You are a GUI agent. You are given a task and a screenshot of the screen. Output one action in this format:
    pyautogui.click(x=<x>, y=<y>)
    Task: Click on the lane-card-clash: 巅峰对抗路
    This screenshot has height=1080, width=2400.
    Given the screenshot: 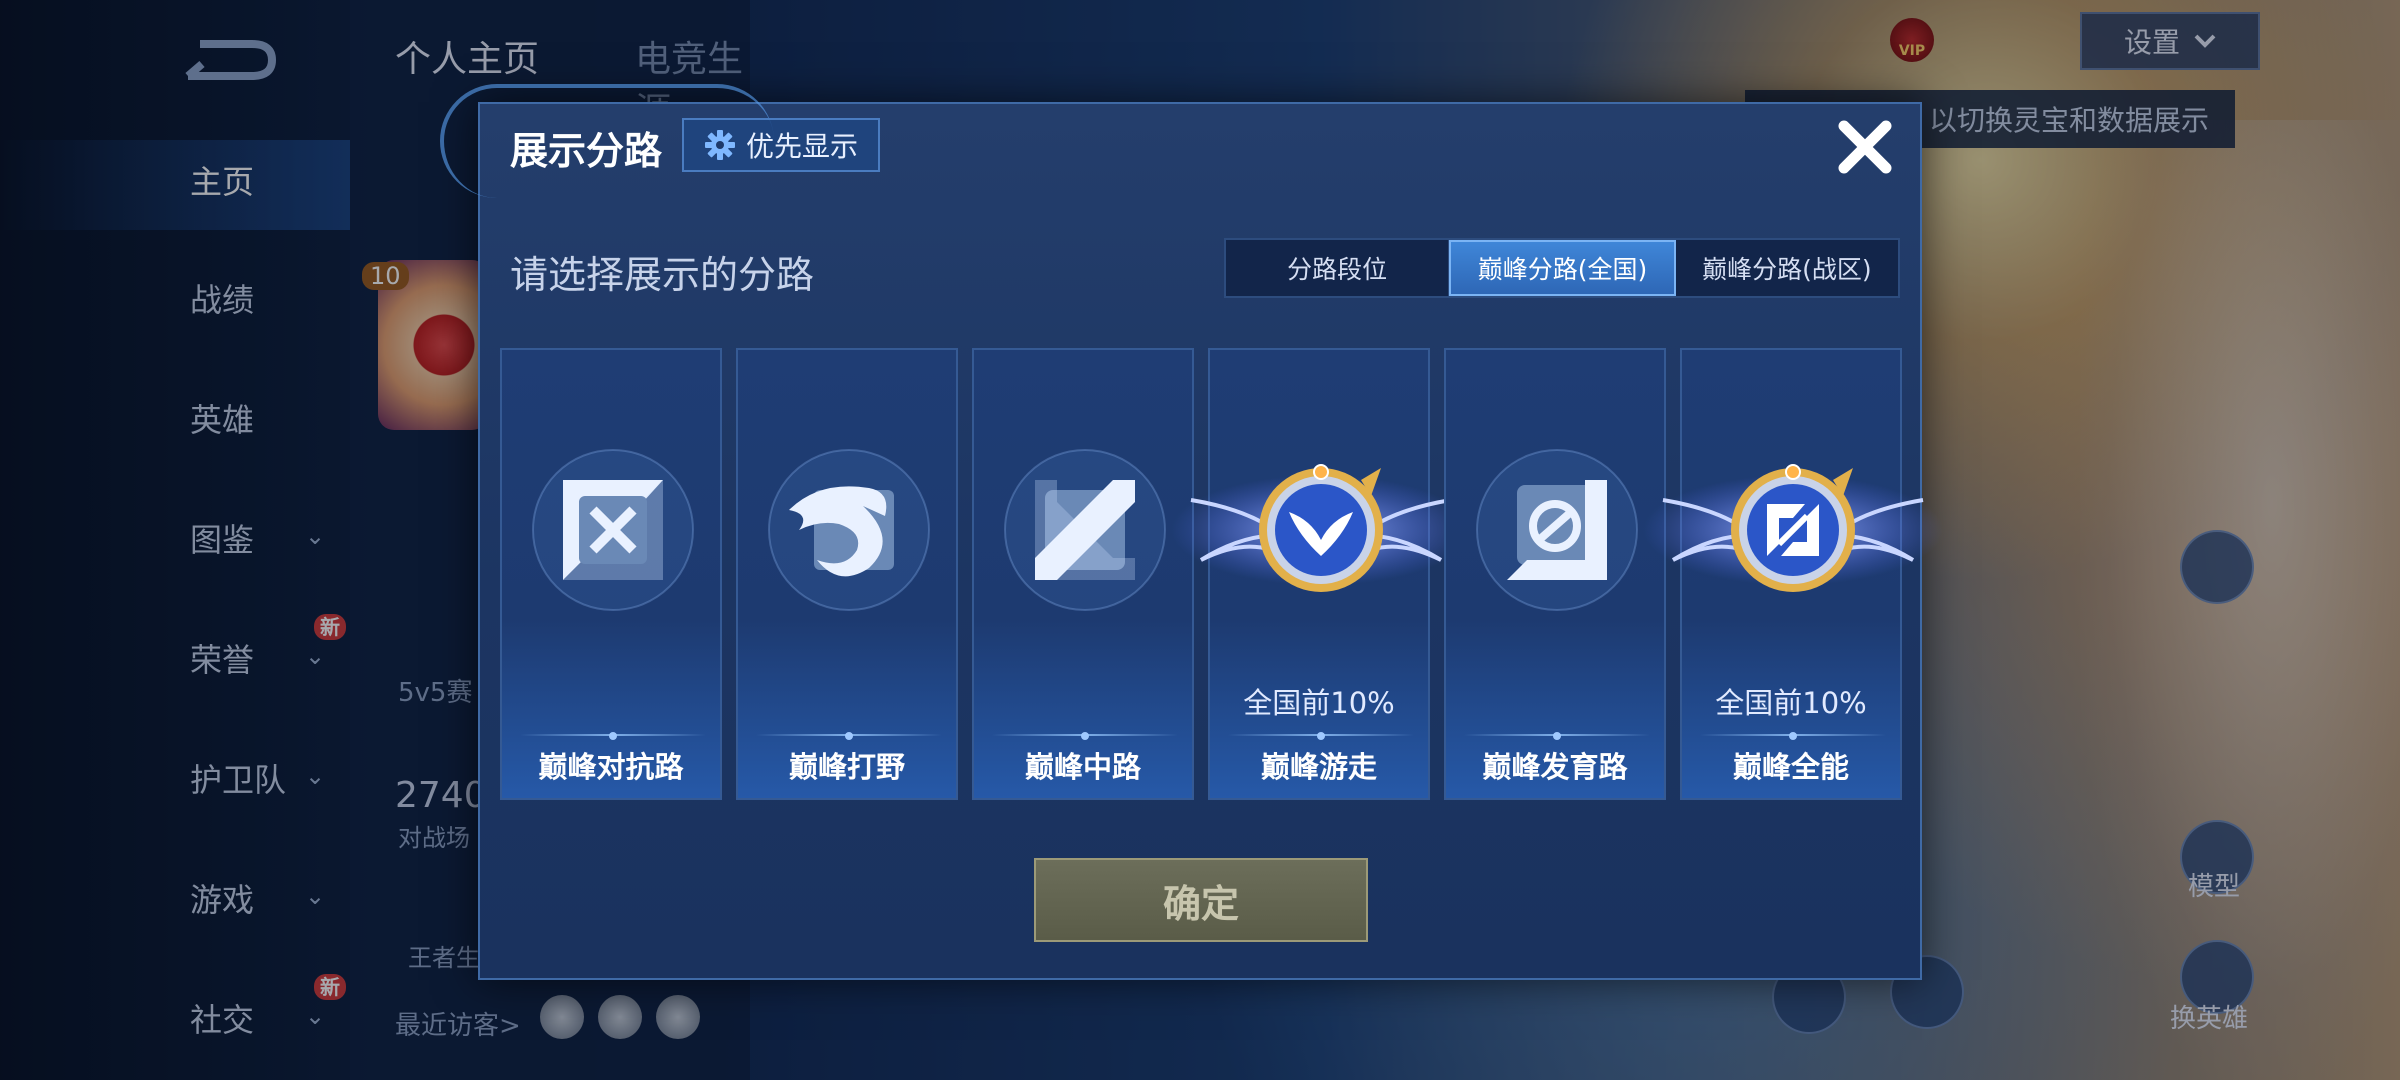 What is the action you would take?
    pyautogui.click(x=611, y=574)
    